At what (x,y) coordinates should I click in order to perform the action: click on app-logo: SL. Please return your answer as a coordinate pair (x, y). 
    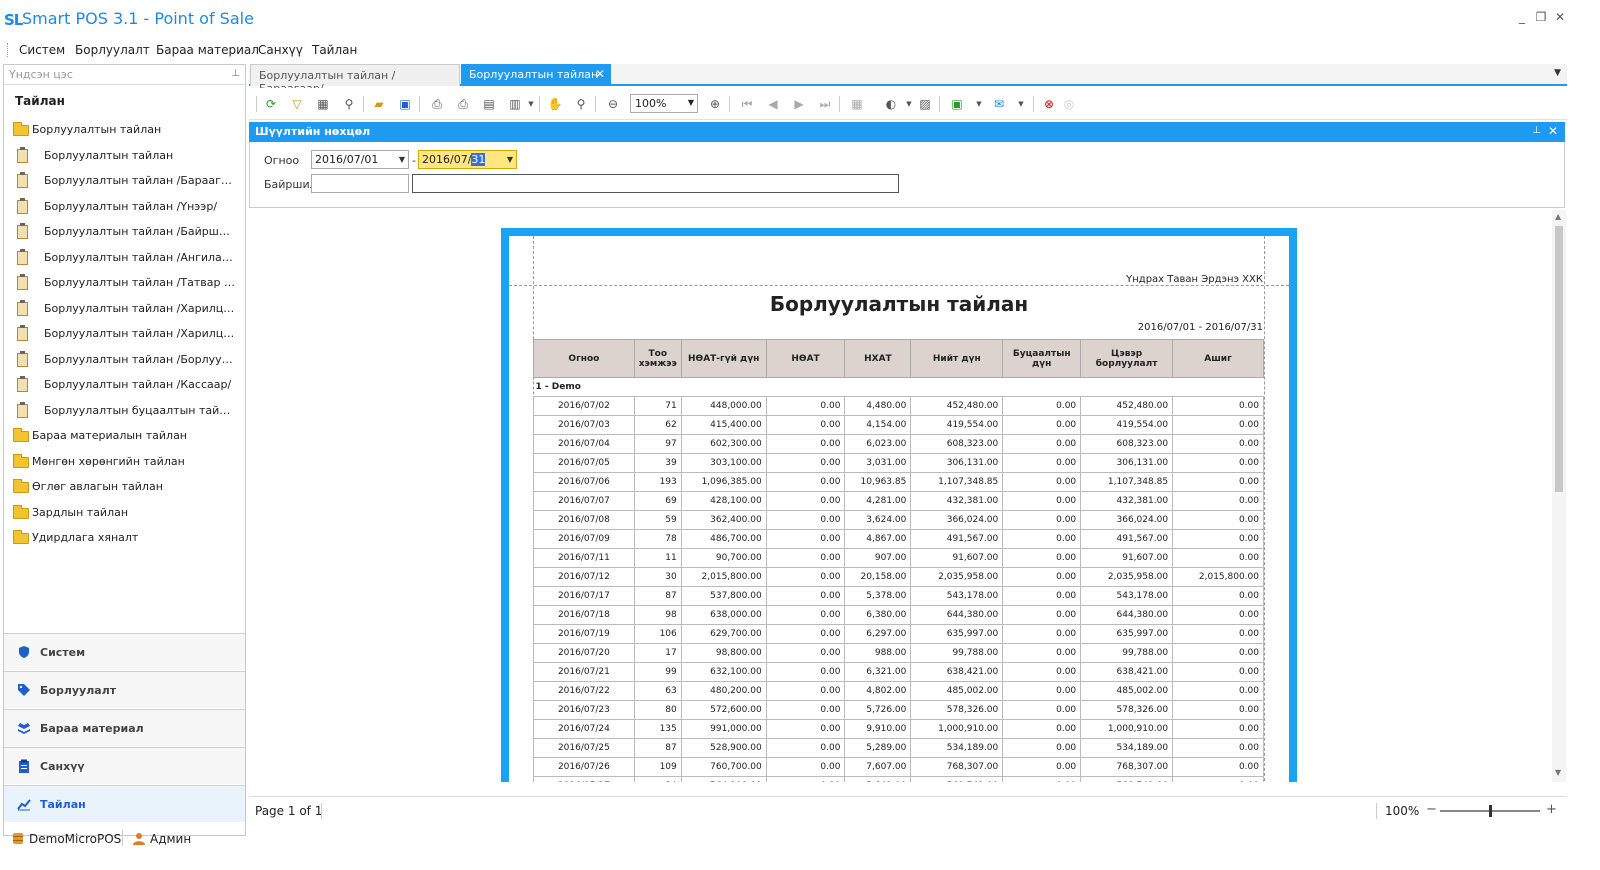
    Looking at the image, I should click on (13, 20).